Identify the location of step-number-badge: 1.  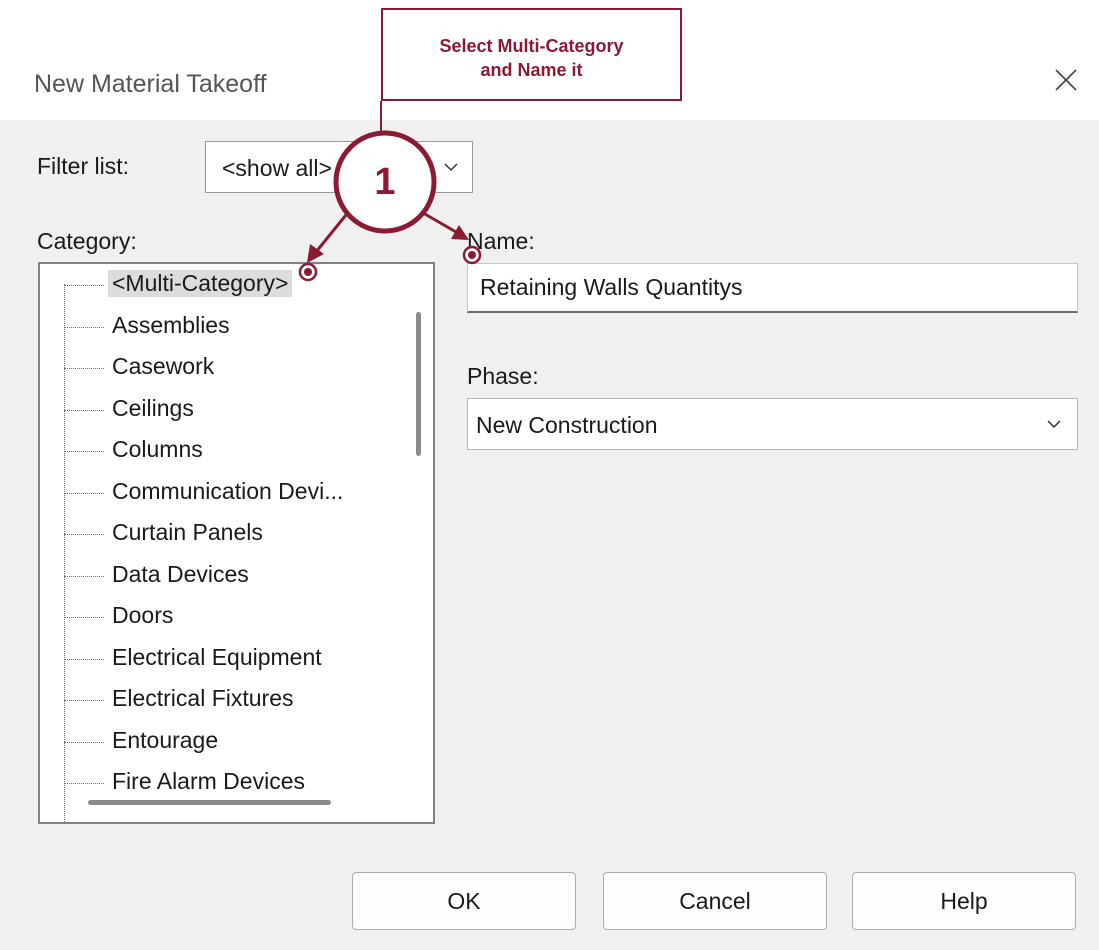
(385, 181).